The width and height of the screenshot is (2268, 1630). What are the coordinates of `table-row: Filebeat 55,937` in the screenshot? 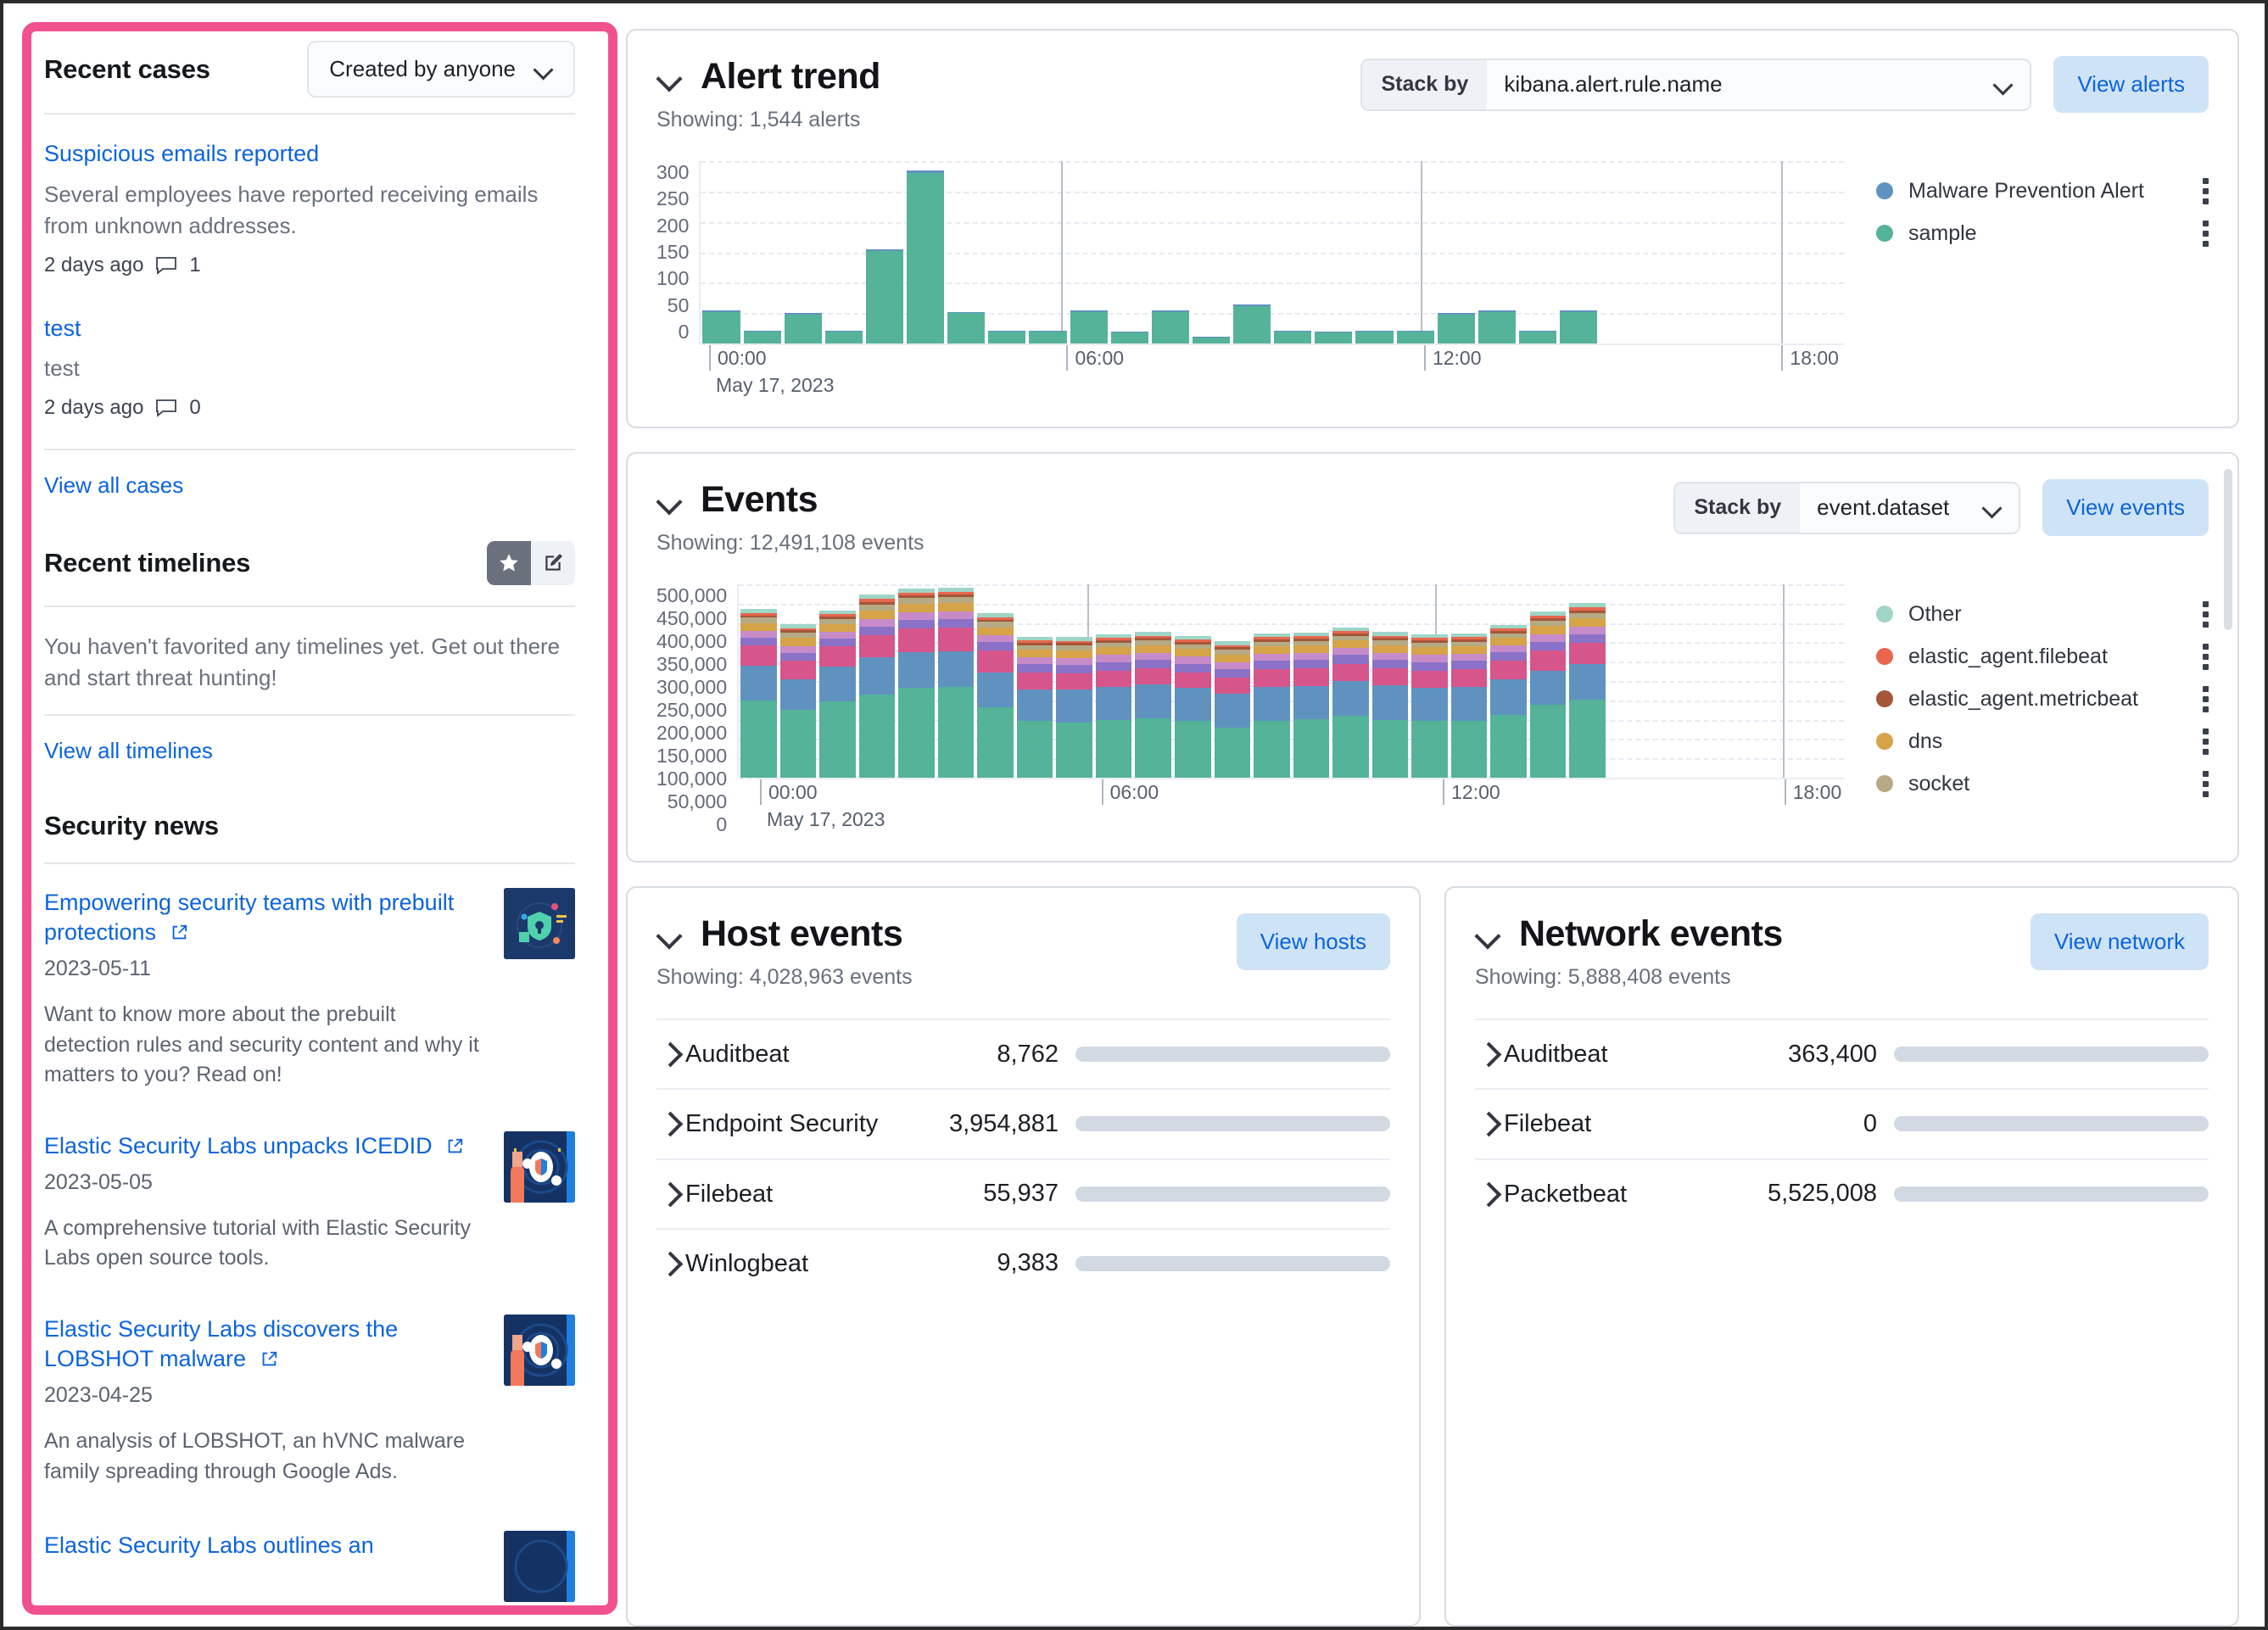 It's located at (1023, 1193).